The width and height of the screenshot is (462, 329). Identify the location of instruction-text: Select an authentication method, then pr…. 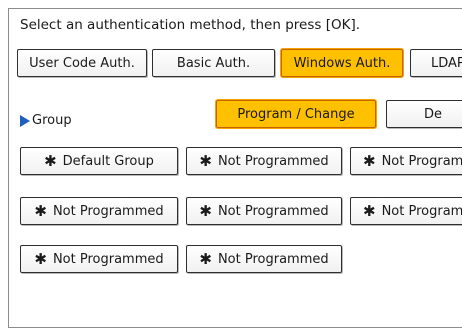
(190, 25).